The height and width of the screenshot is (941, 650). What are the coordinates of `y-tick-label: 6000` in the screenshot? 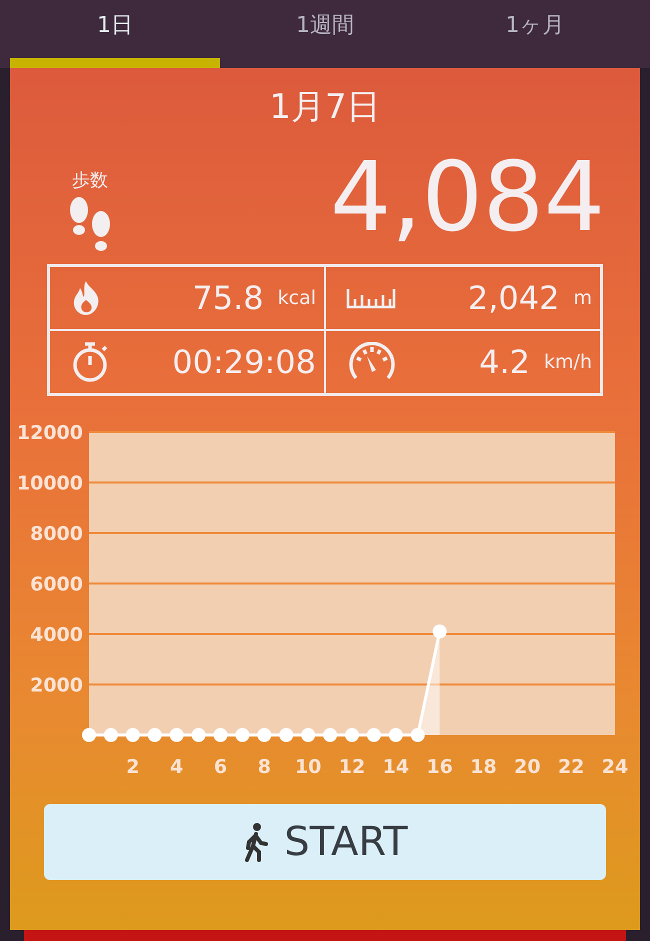 It's located at (56, 585).